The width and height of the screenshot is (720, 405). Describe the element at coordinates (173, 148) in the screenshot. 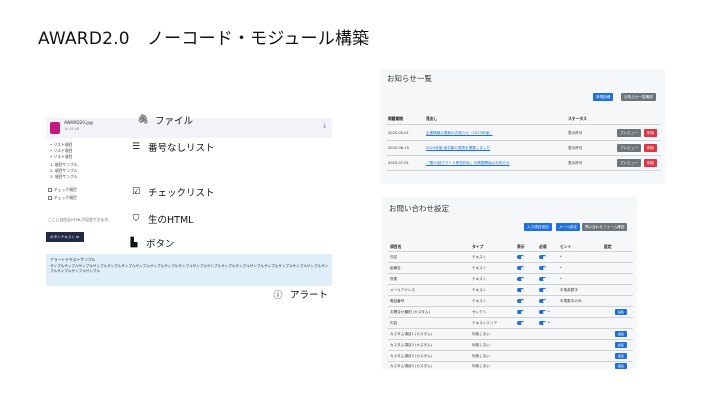

I see `callout-numbered-list: ☰ 番号なしリスト` at that location.